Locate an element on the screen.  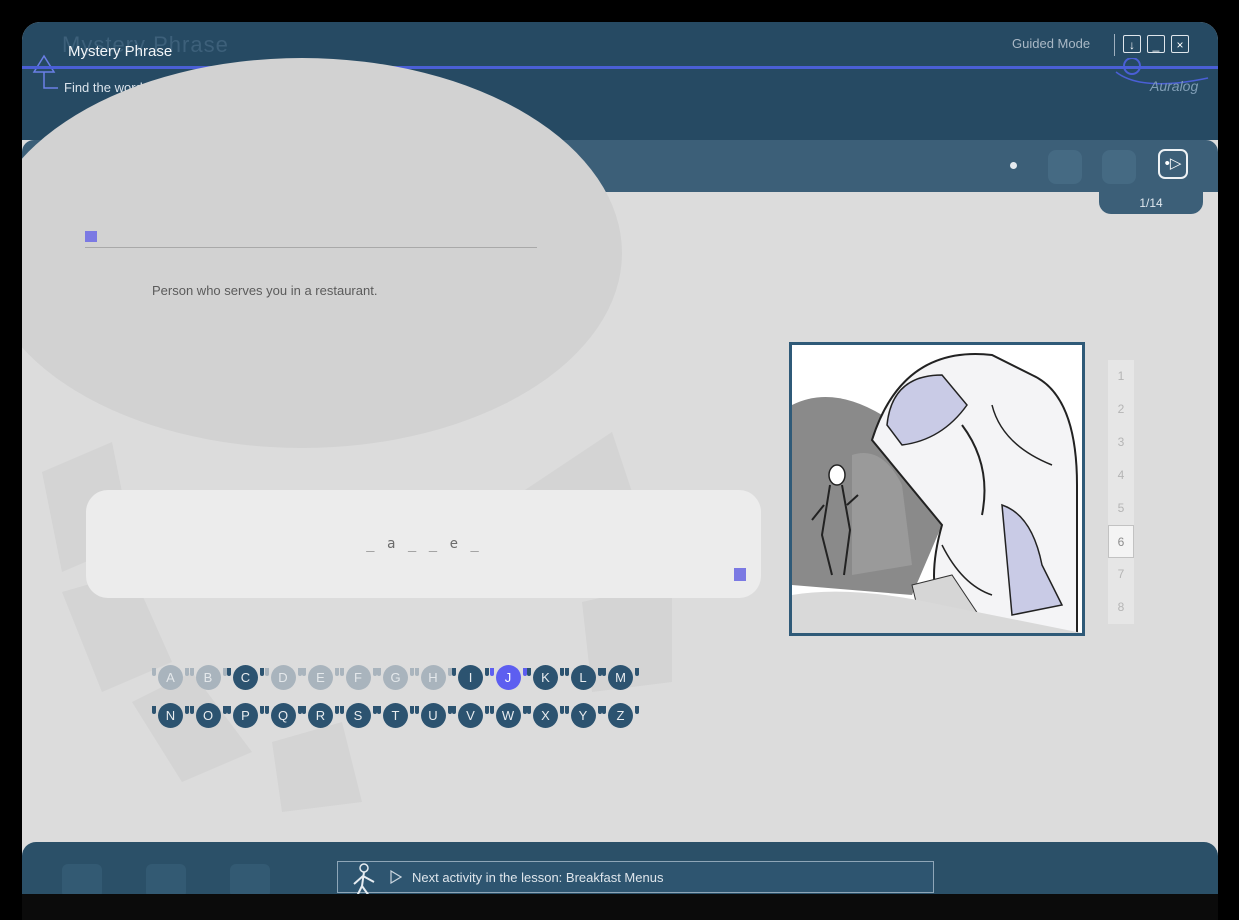
letter-button-i: I is located at coordinates (470, 677).